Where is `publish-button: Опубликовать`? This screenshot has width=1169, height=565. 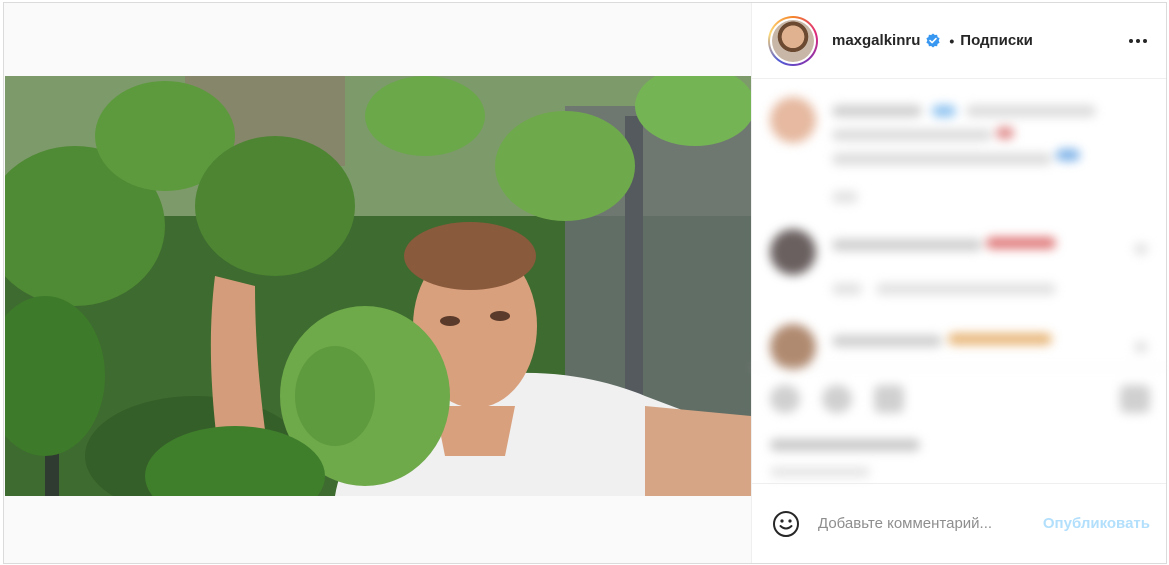
publish-button: Опубликовать is located at coordinates (1096, 523).